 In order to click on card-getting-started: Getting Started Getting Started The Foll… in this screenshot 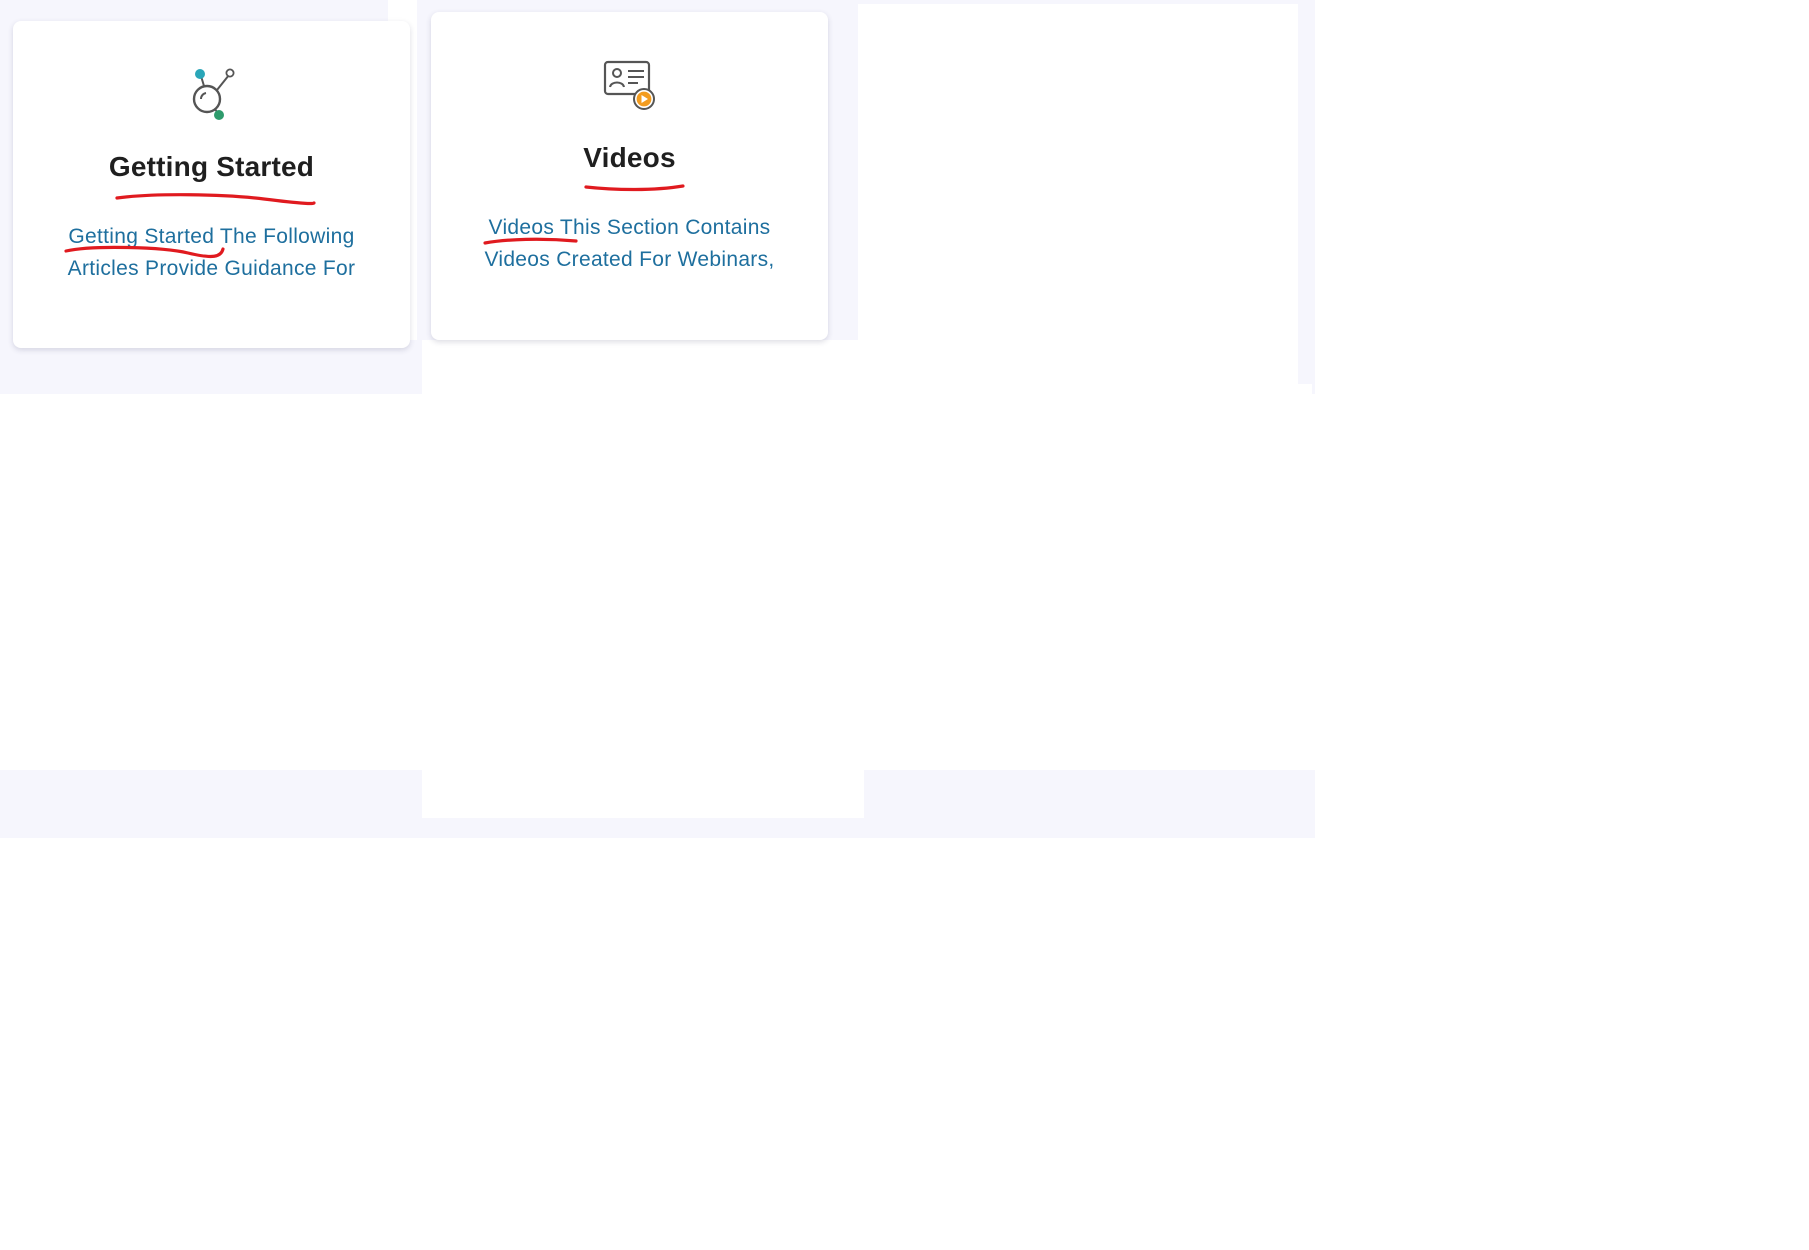, I will do `click(211, 184)`.